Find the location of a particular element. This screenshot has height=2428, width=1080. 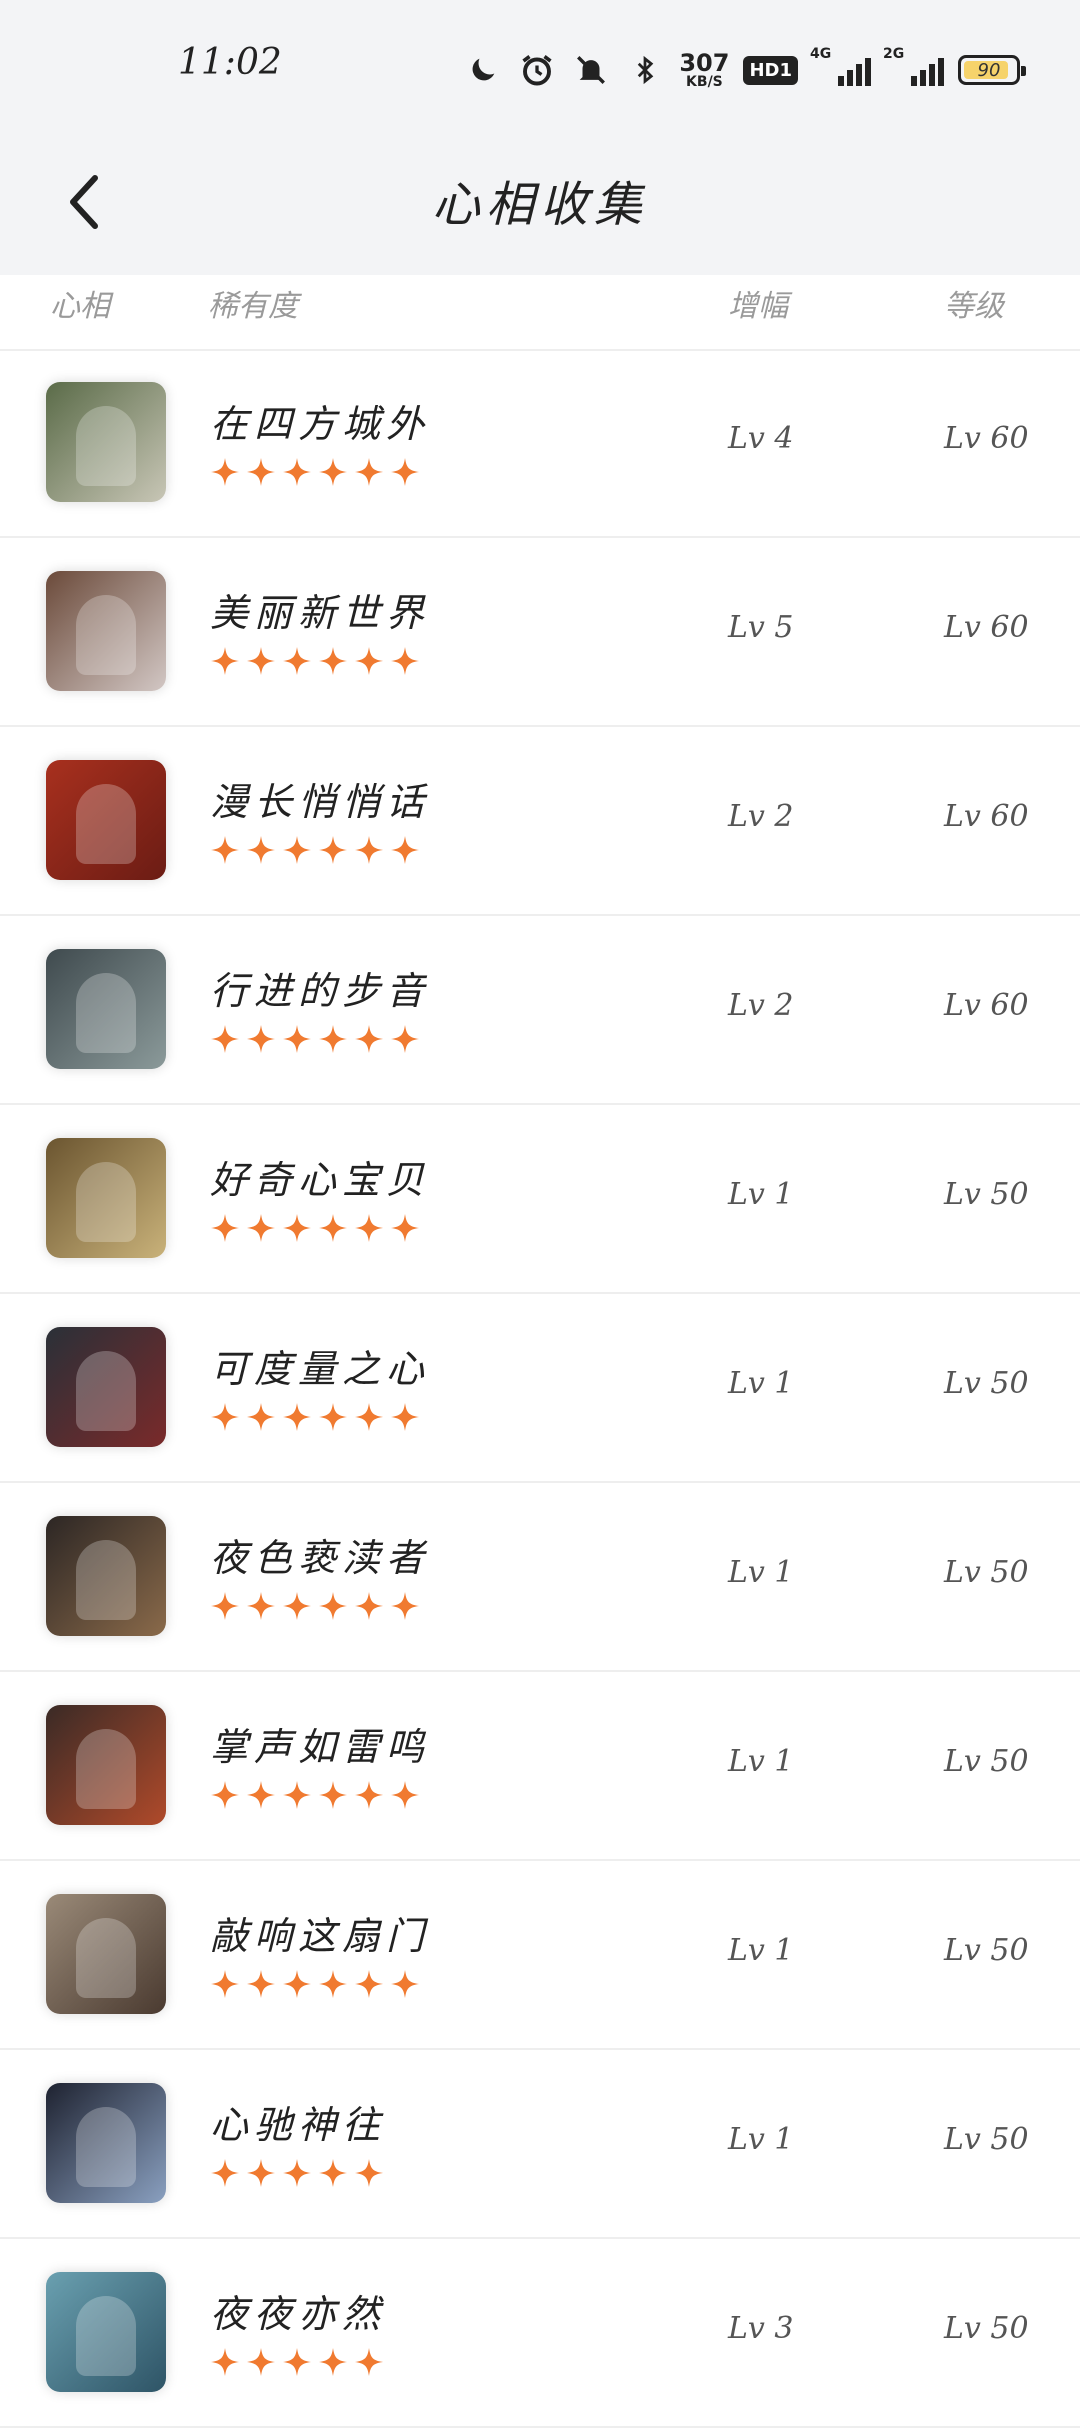

list-item: 美丽新世界 Lv 5 Lv 60 is located at coordinates (540, 632).